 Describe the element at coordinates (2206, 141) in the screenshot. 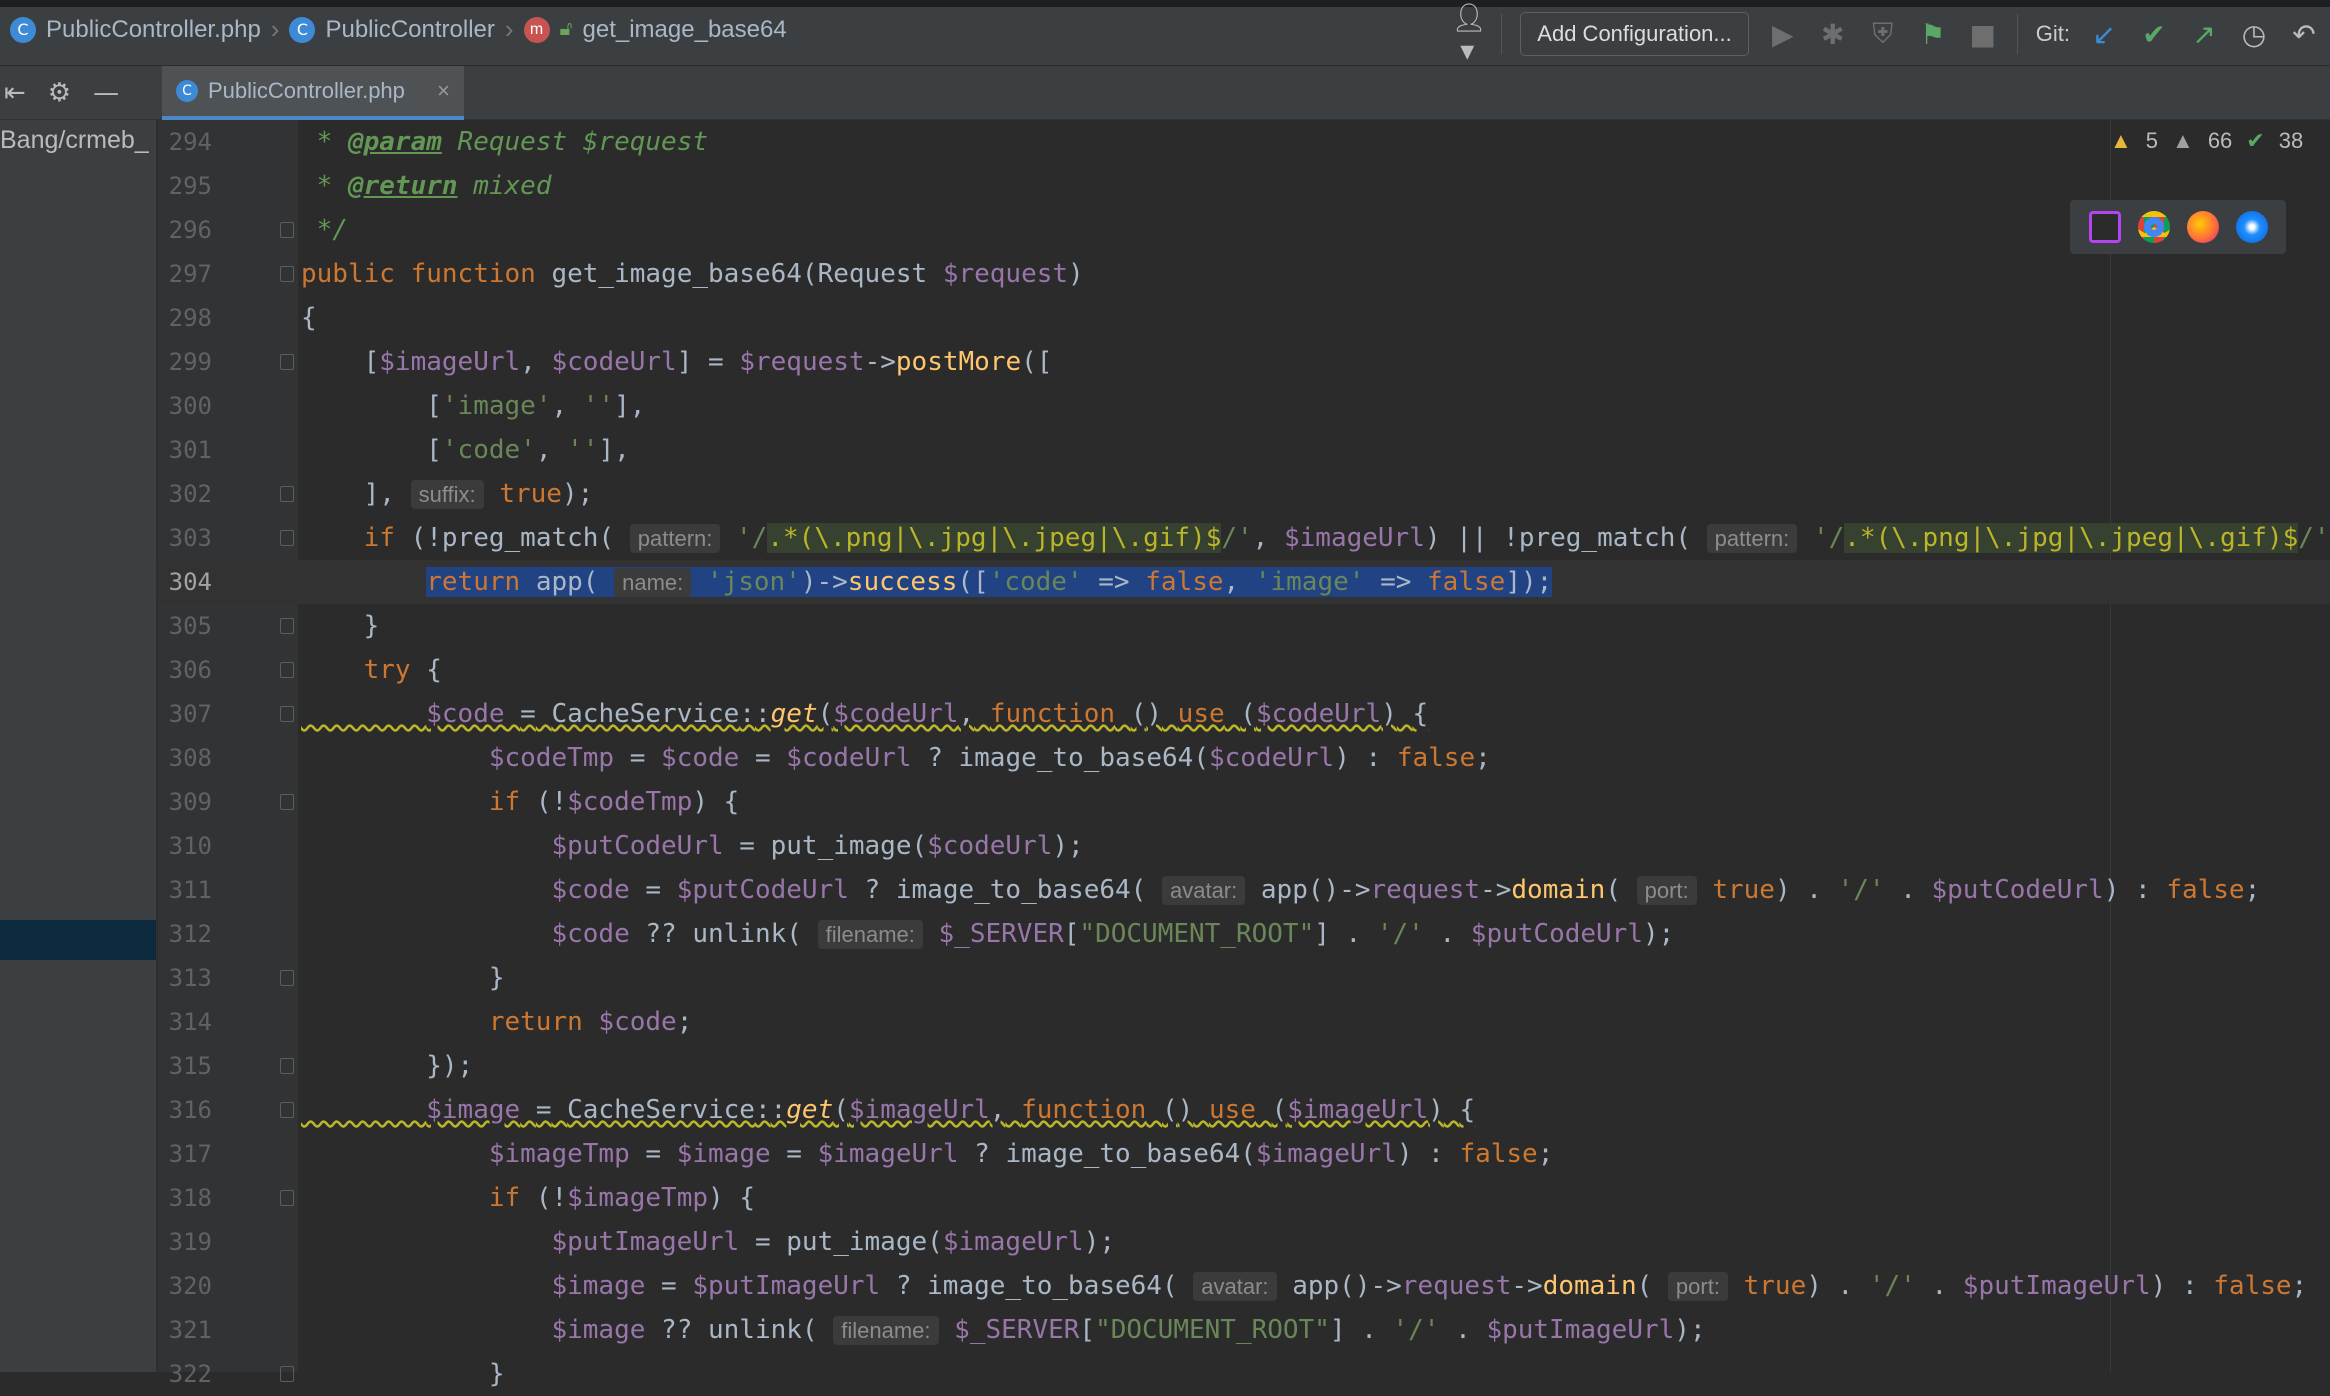

I see `inspection-widget: ▲ 5 ▲ 66 ✔ 38` at that location.